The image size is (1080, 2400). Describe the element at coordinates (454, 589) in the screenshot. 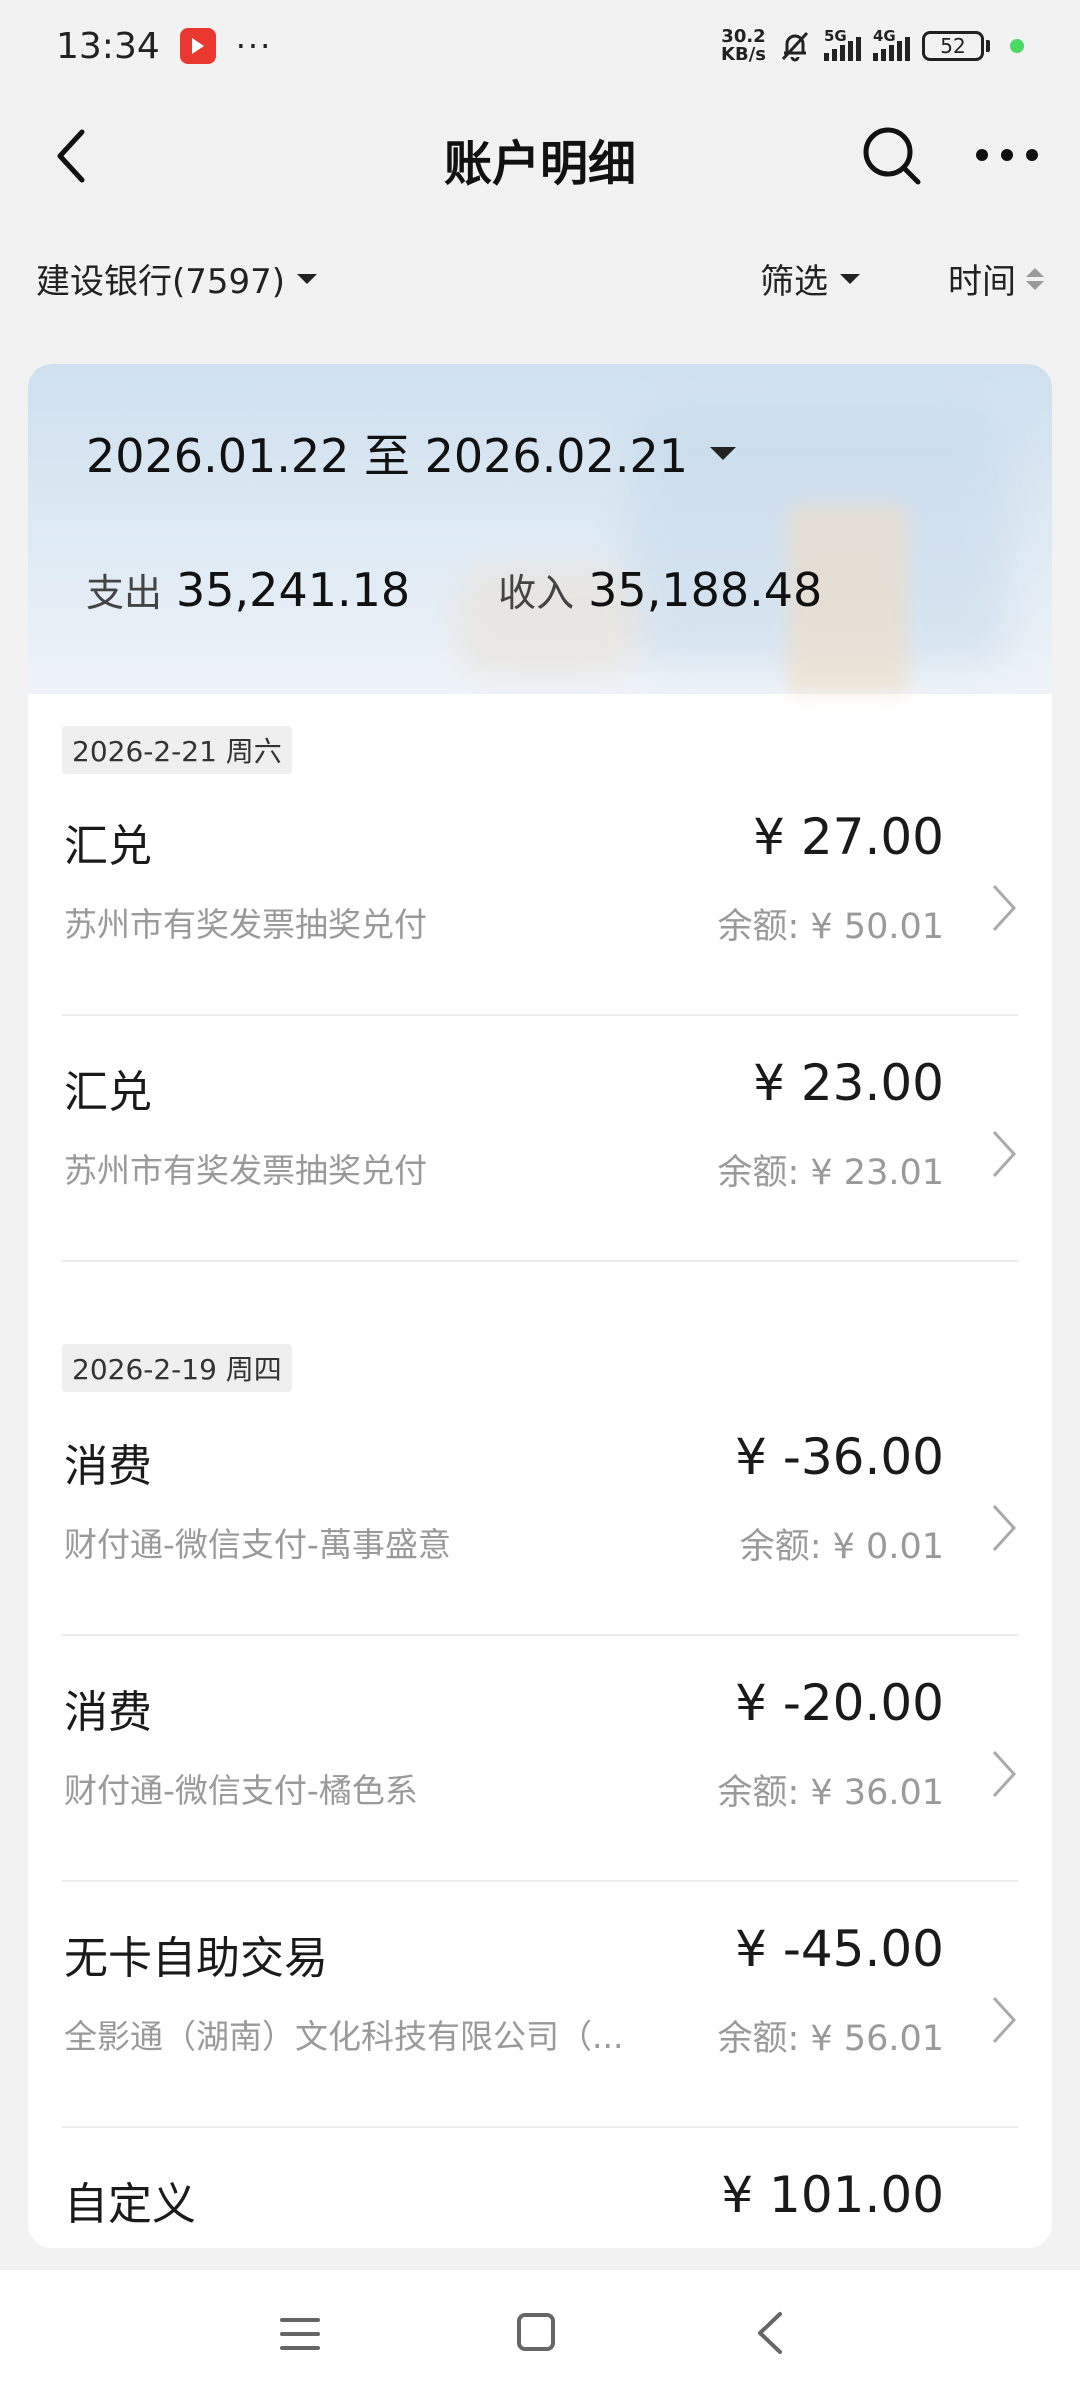

I see `totals: 支出 35,241.18 收入 35,188.48` at that location.